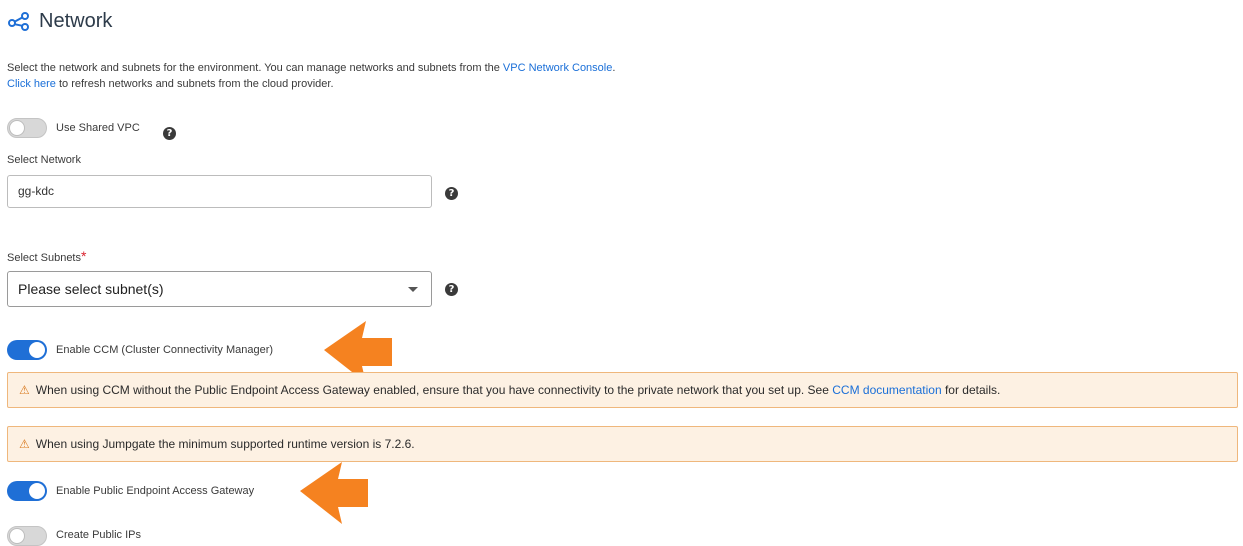 The image size is (1243, 546). Describe the element at coordinates (98, 128) in the screenshot. I see `shared-vpc-label: Use Shared VPC` at that location.